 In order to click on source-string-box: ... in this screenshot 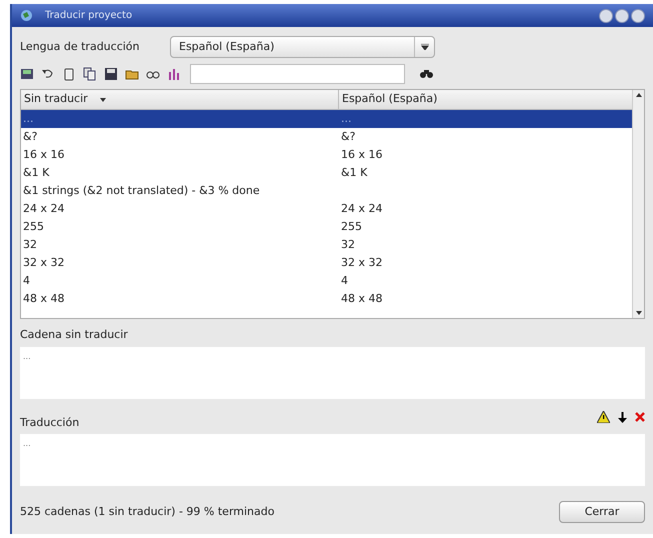, I will do `click(332, 372)`.